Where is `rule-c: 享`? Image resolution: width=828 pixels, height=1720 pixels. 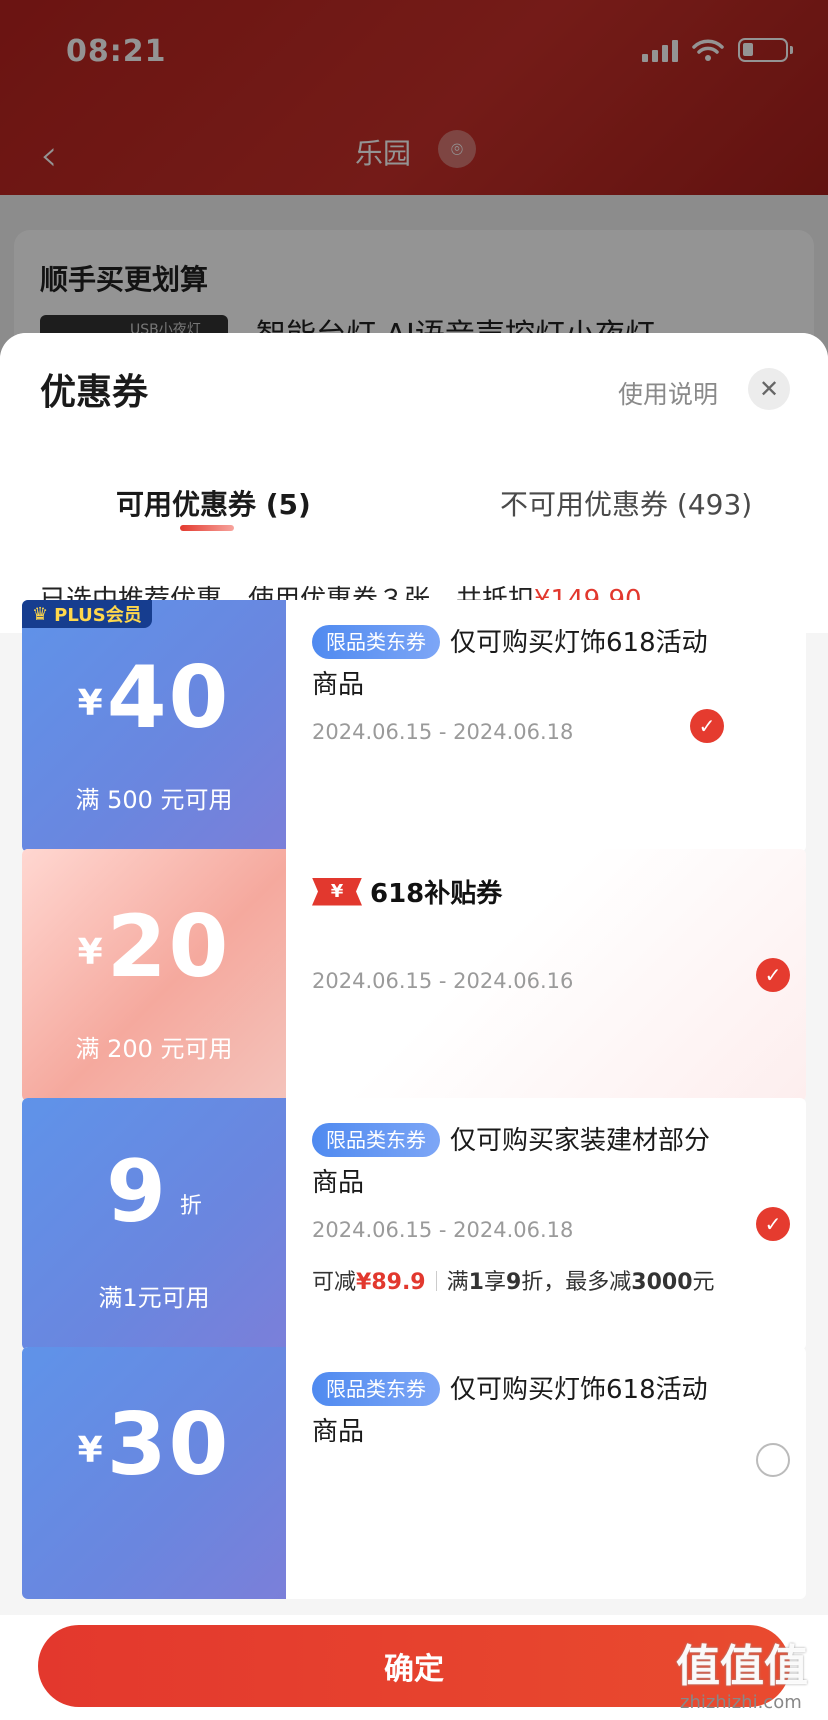
rule-c: 享 is located at coordinates (494, 1282).